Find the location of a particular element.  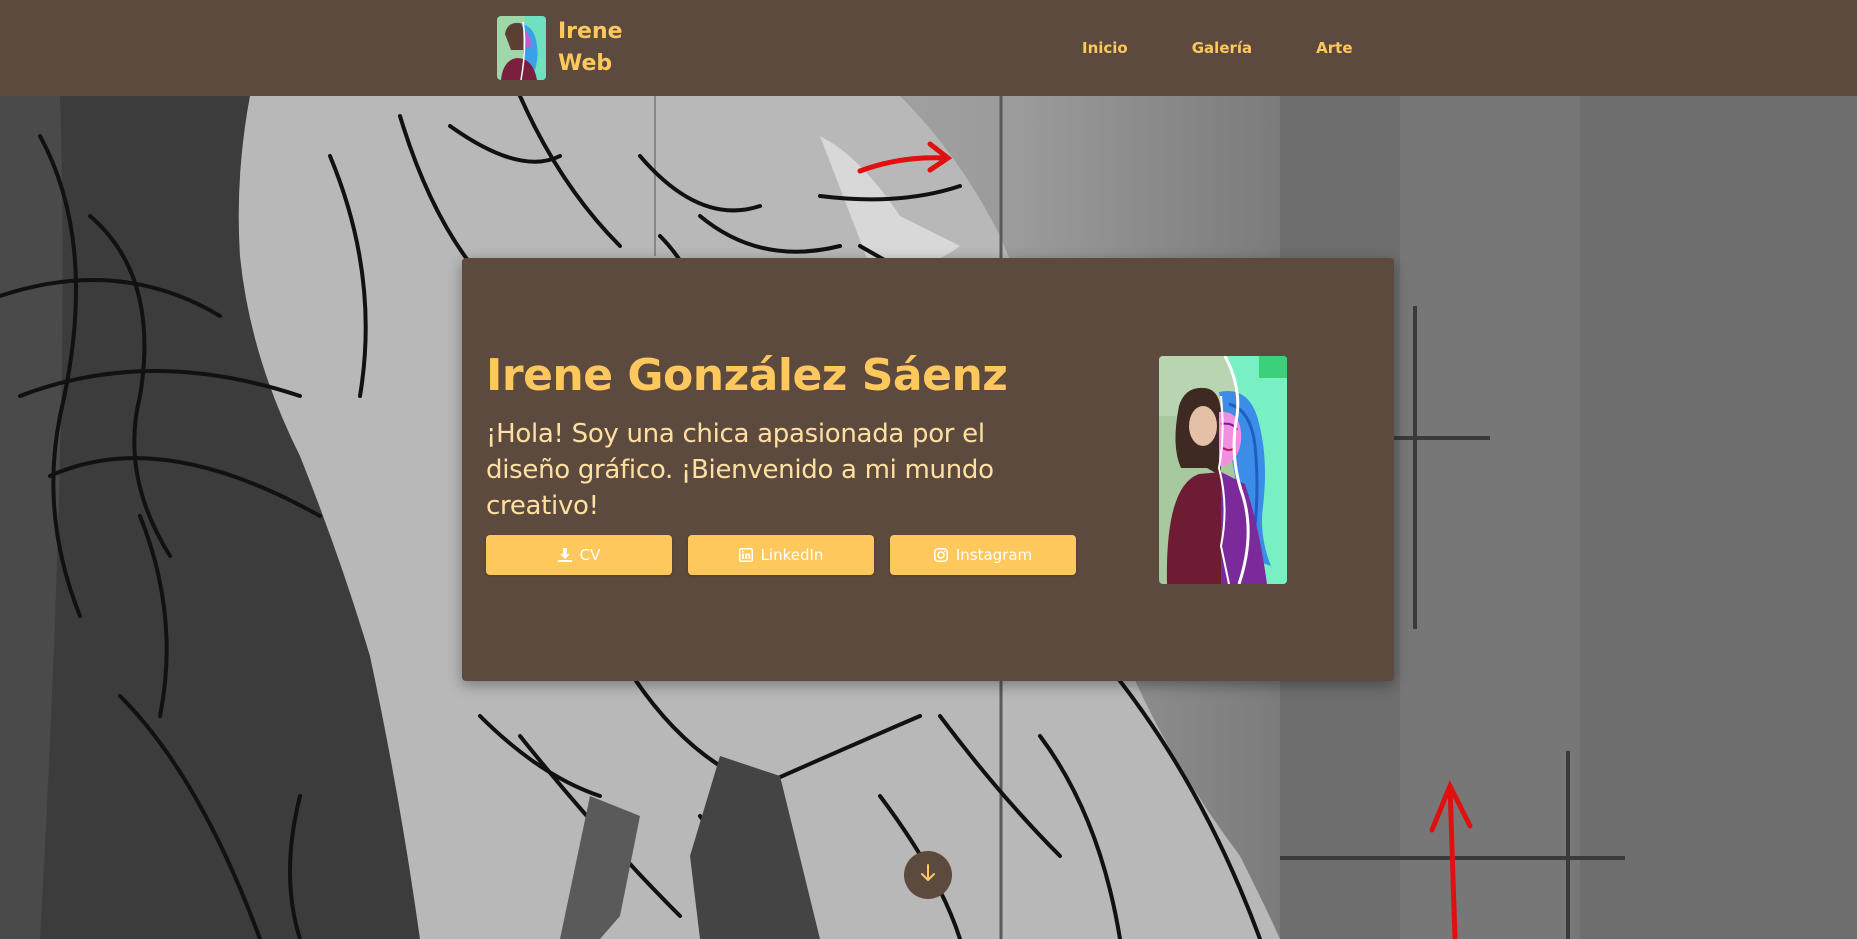

arrow-down-icon is located at coordinates (928, 875).